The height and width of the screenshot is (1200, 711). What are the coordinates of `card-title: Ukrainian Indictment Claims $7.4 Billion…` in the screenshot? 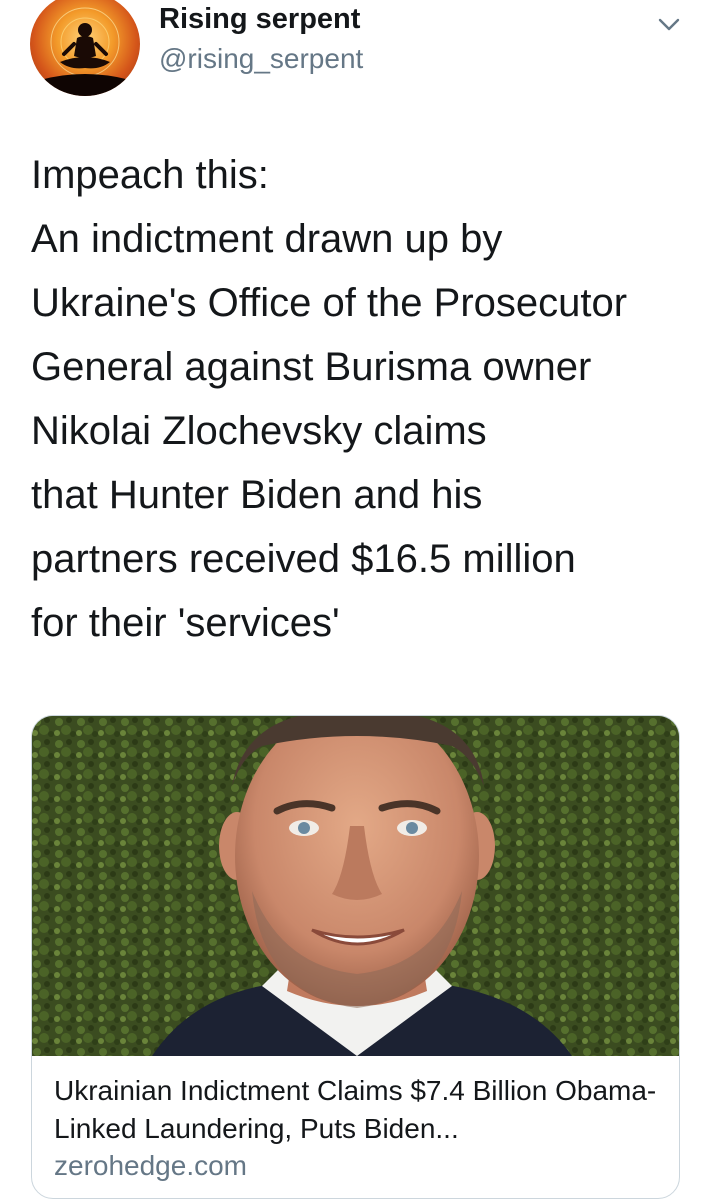 It's located at (359, 1110).